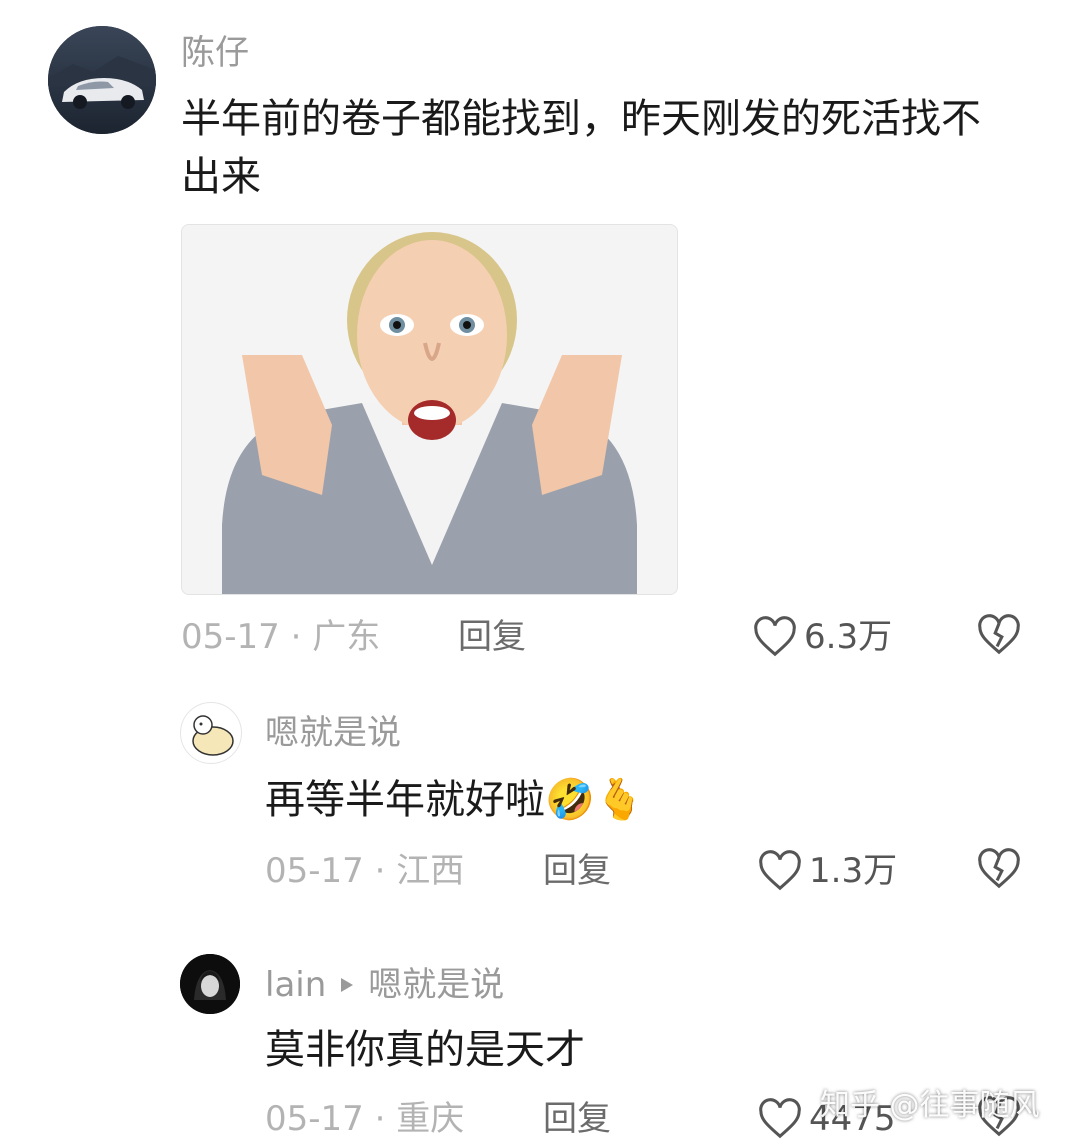 This screenshot has width=1079, height=1144. Describe the element at coordinates (405, 800) in the screenshot. I see `comment-text-body: 再等半年就好啦` at that location.